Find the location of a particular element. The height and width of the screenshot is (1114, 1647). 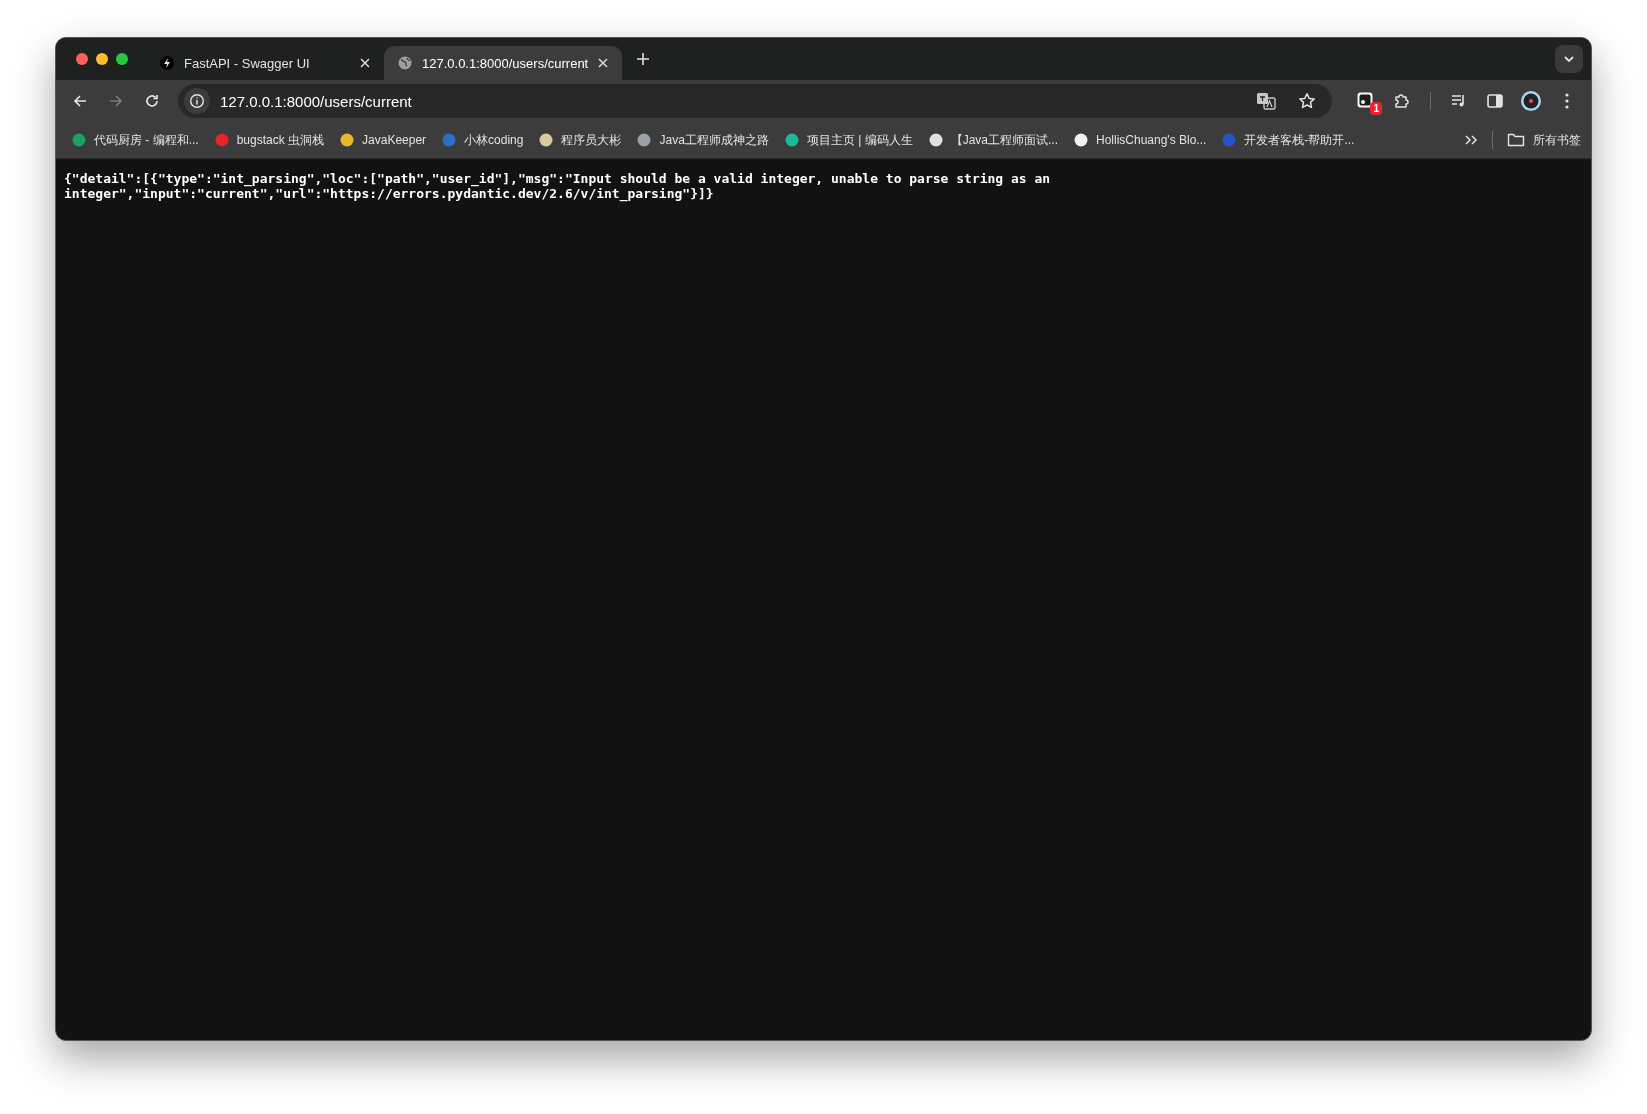

puzzle-icon is located at coordinates (1402, 101).